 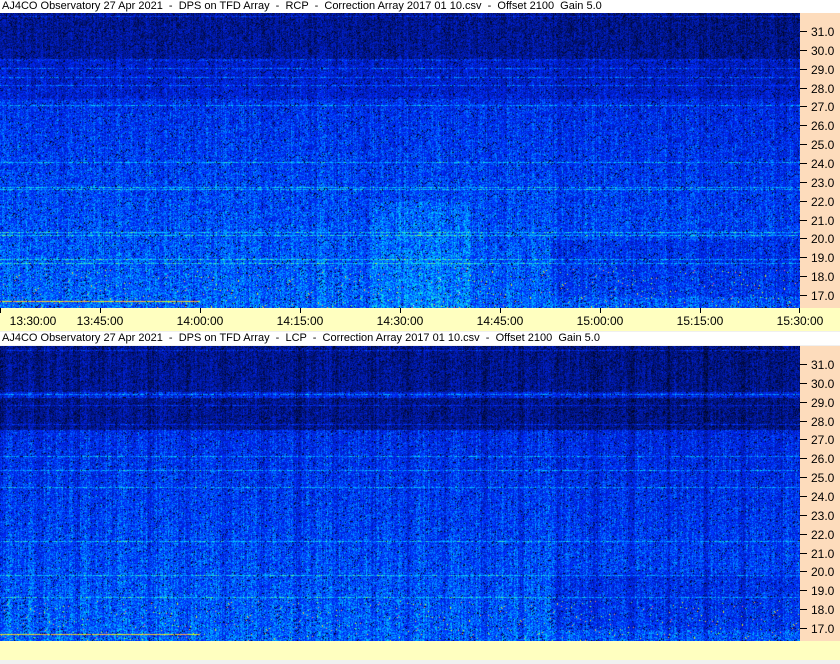 I want to click on bottom-strip, so click(x=420, y=650).